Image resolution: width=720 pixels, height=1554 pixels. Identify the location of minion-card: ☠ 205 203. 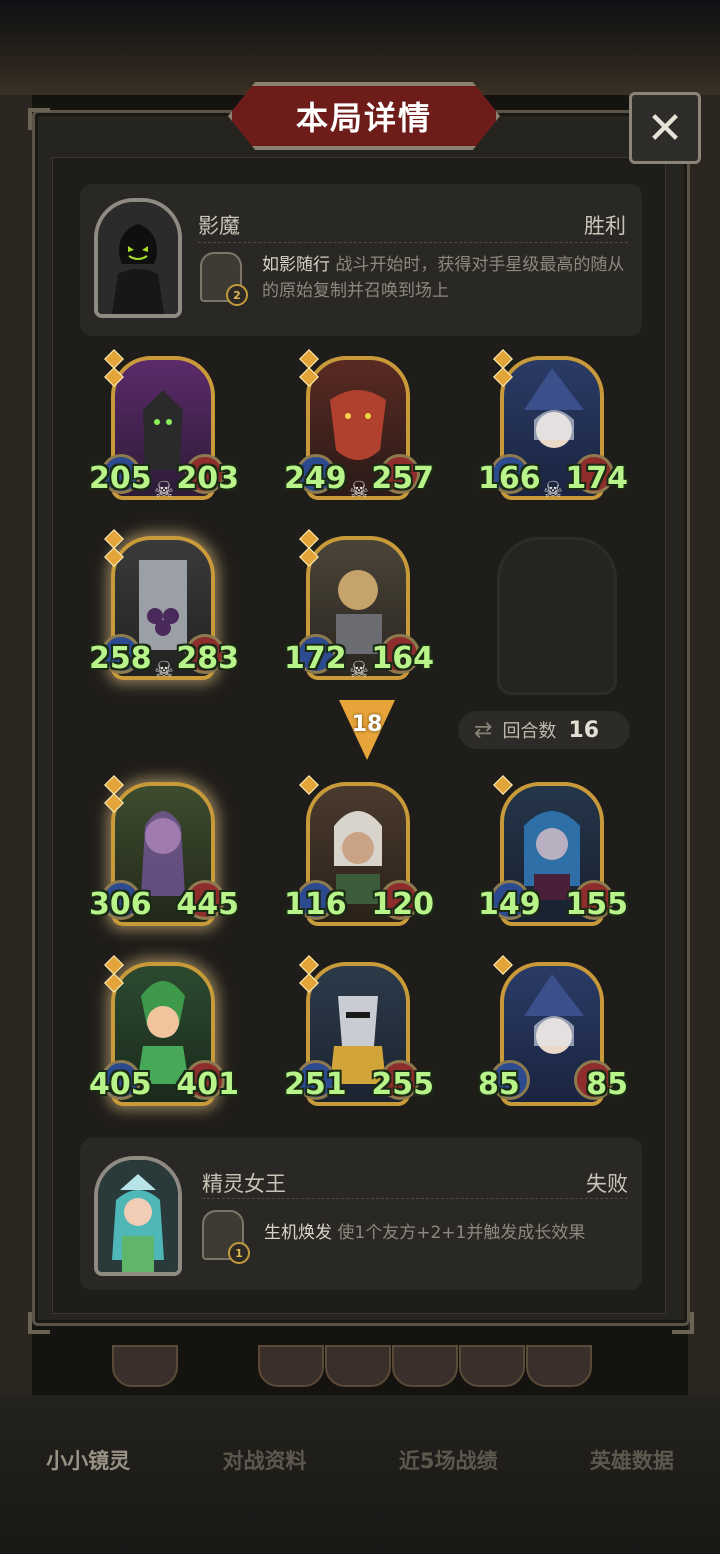
(164, 426).